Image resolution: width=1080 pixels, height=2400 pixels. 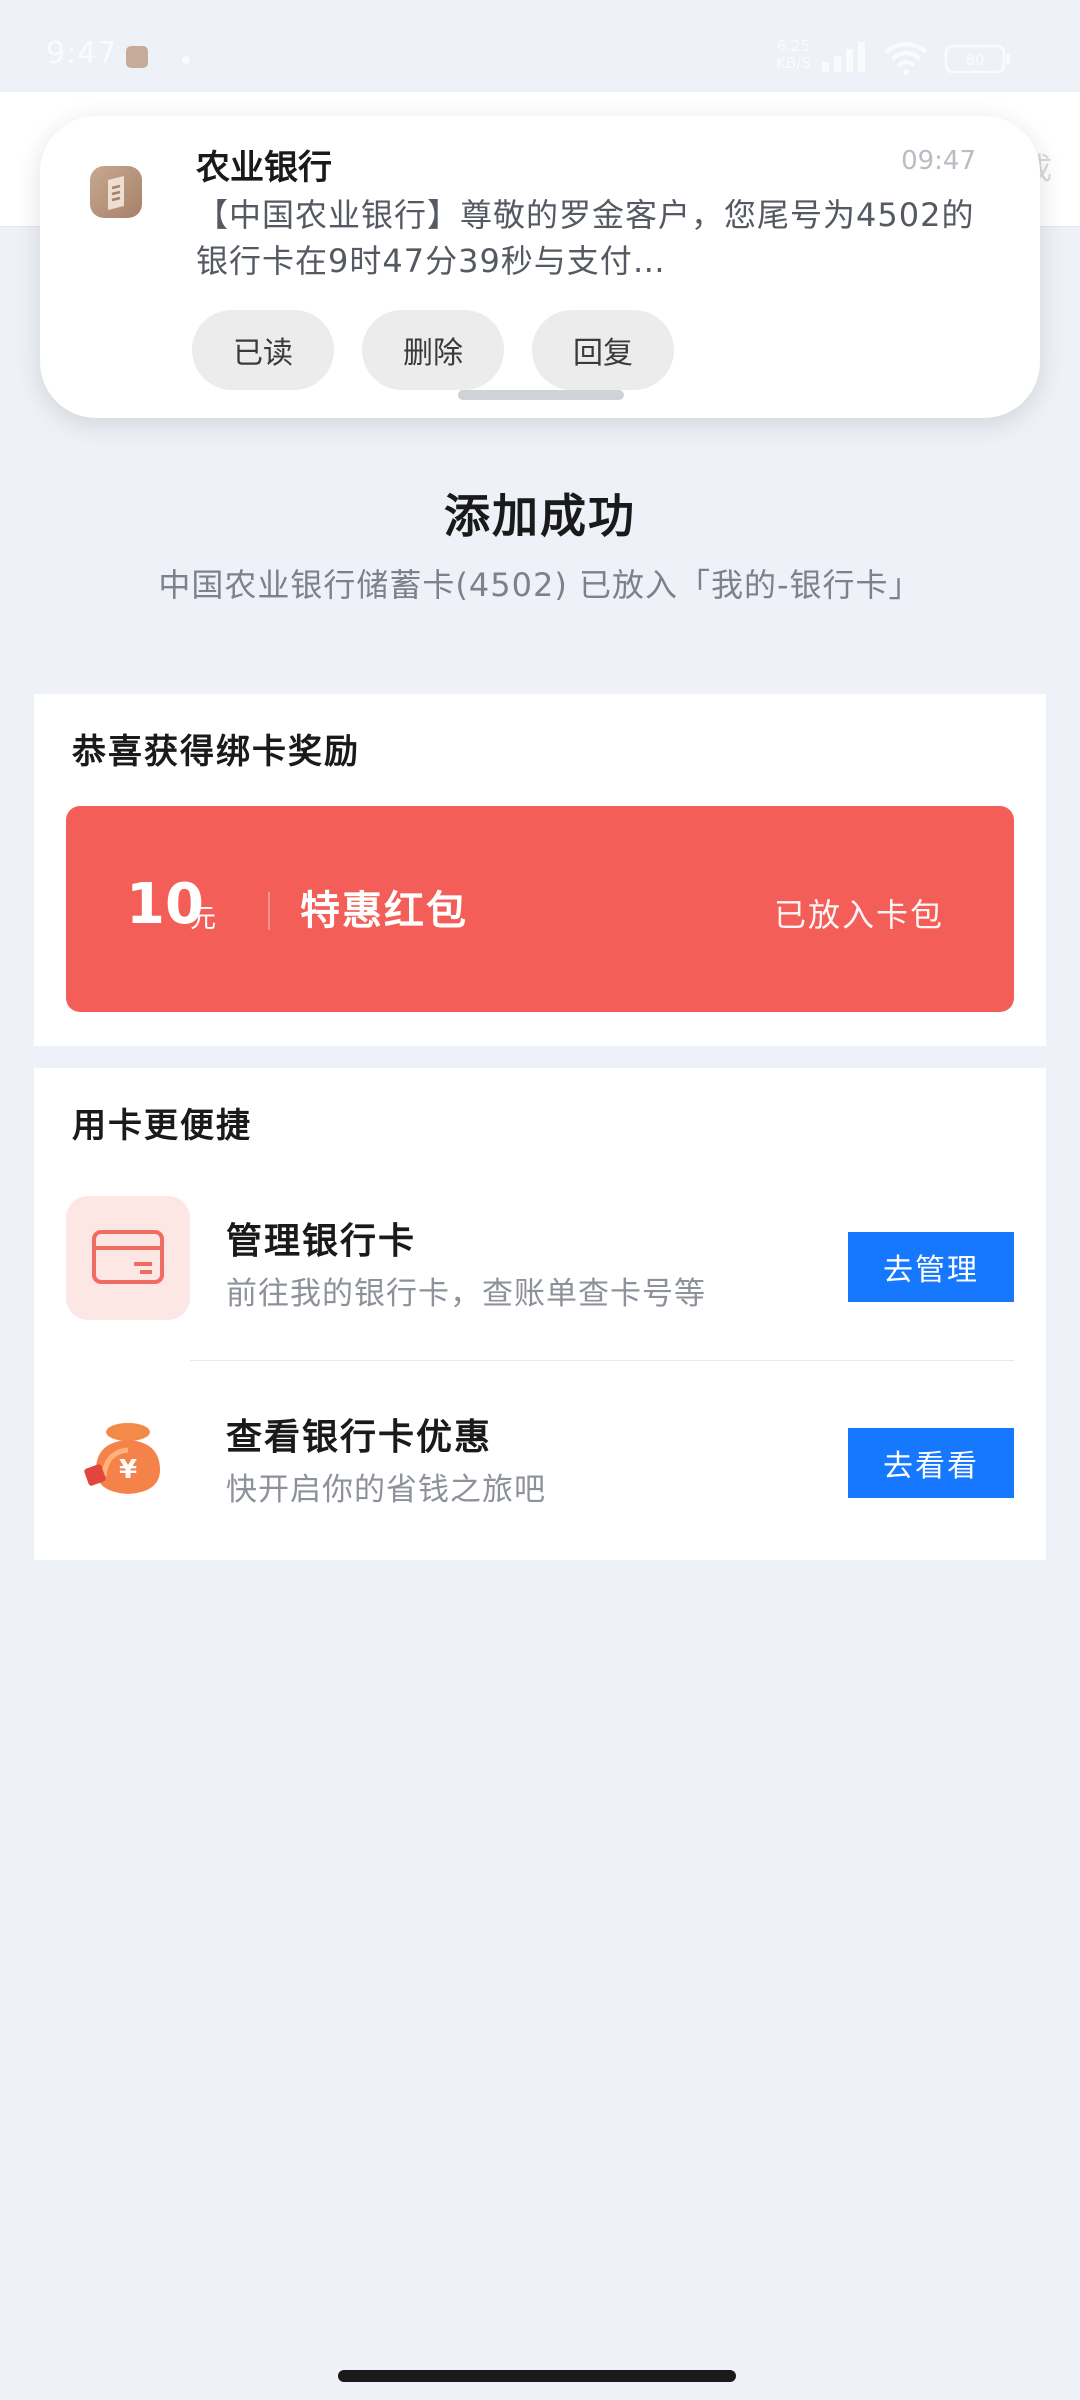 What do you see at coordinates (203, 919) in the screenshot?
I see `red-packet-unit: 元` at bounding box center [203, 919].